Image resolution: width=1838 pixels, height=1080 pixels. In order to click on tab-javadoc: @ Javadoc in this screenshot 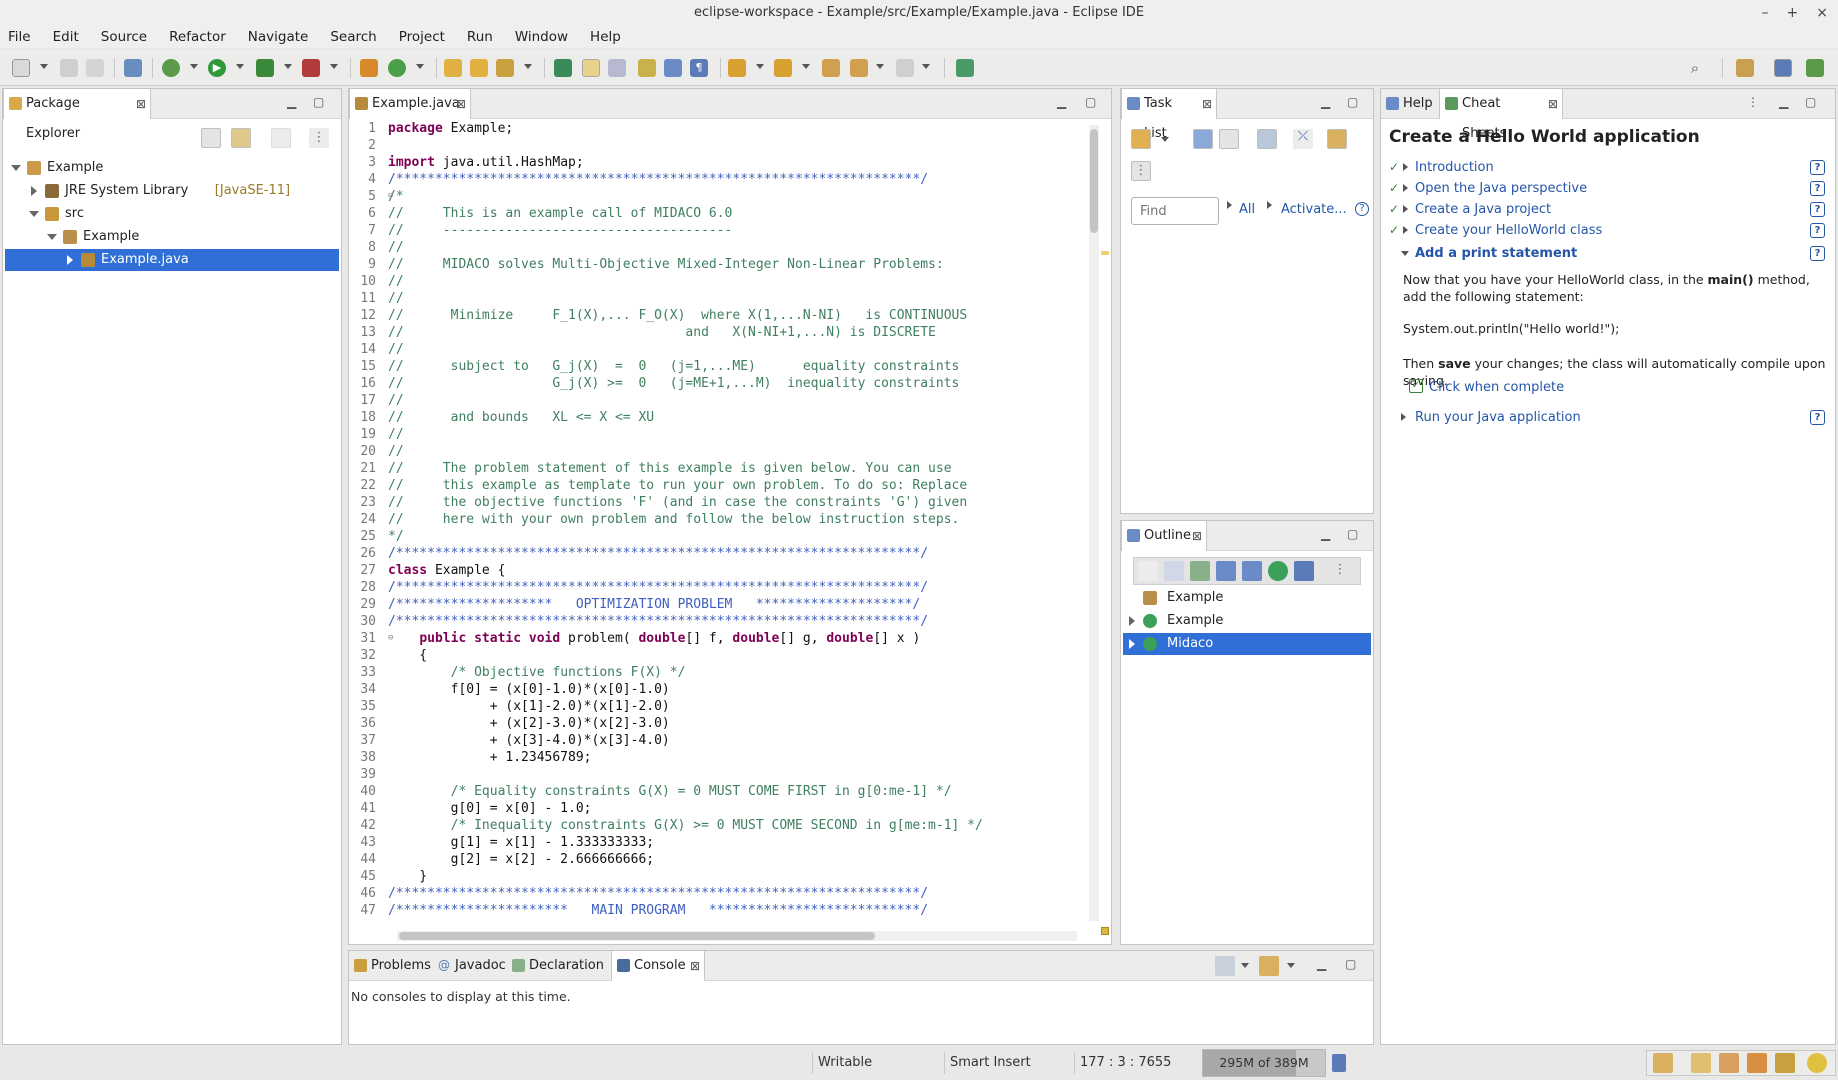, I will do `click(470, 966)`.